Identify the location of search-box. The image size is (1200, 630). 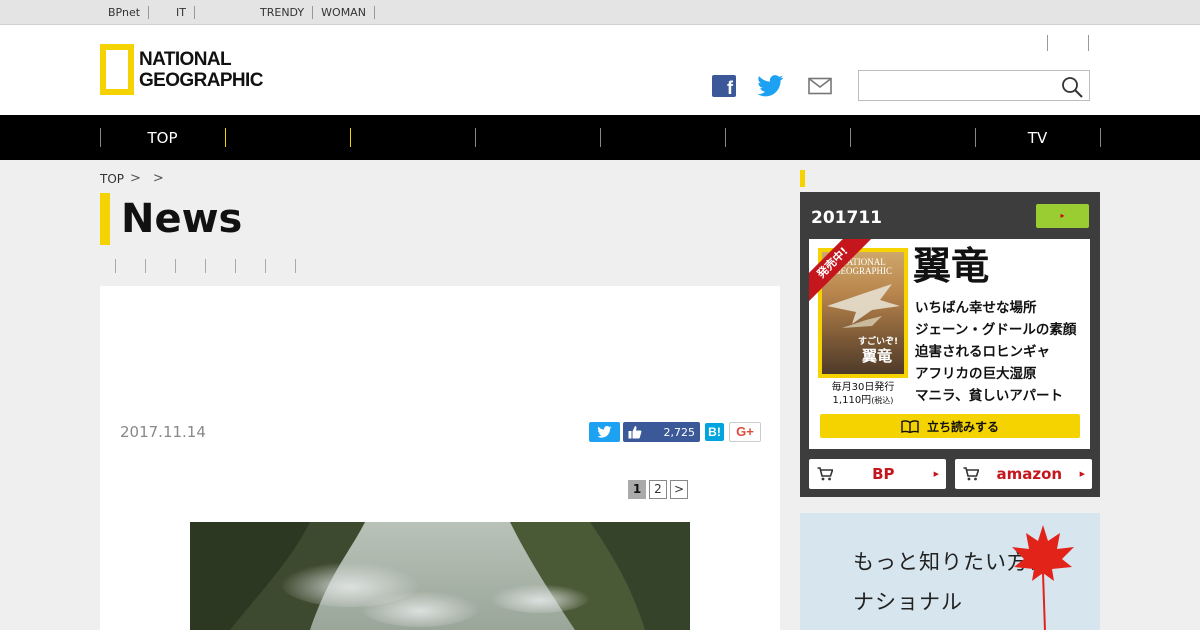
(974, 85).